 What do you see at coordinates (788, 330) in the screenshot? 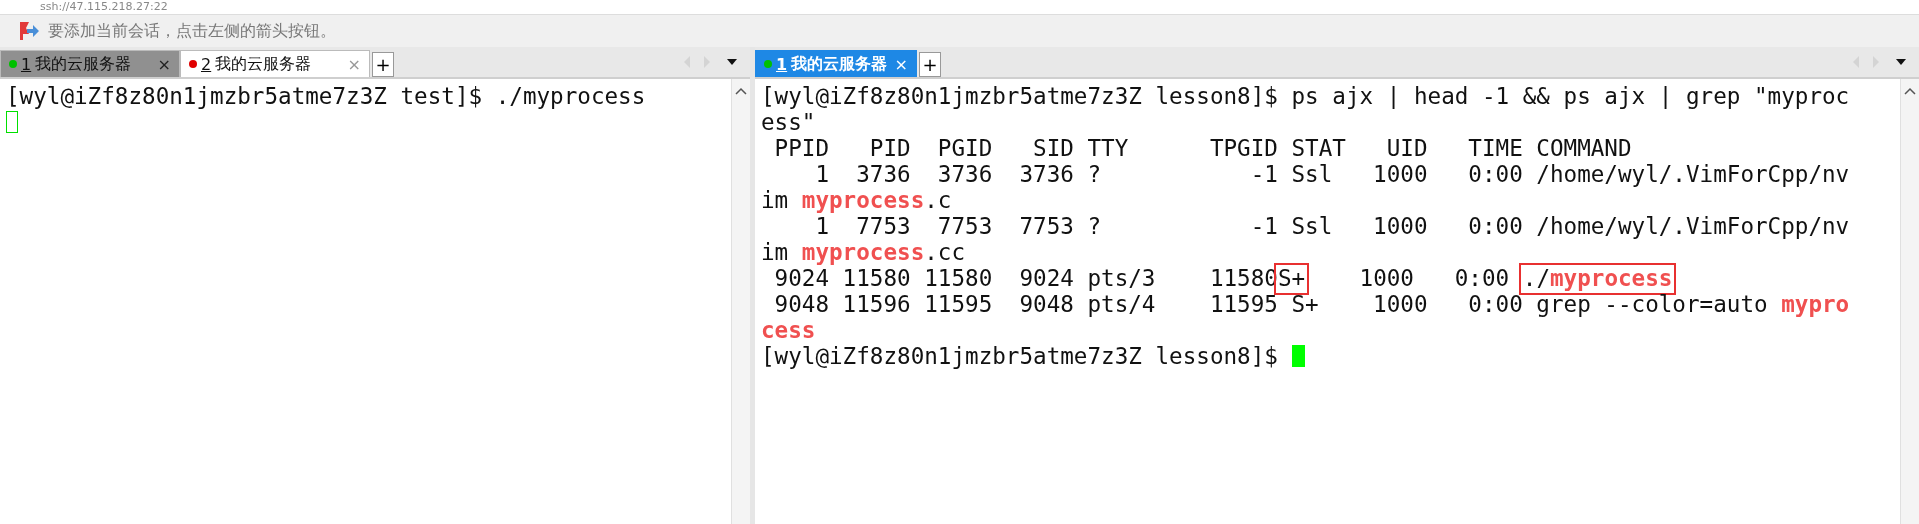
I see `terminal-line: cess` at bounding box center [788, 330].